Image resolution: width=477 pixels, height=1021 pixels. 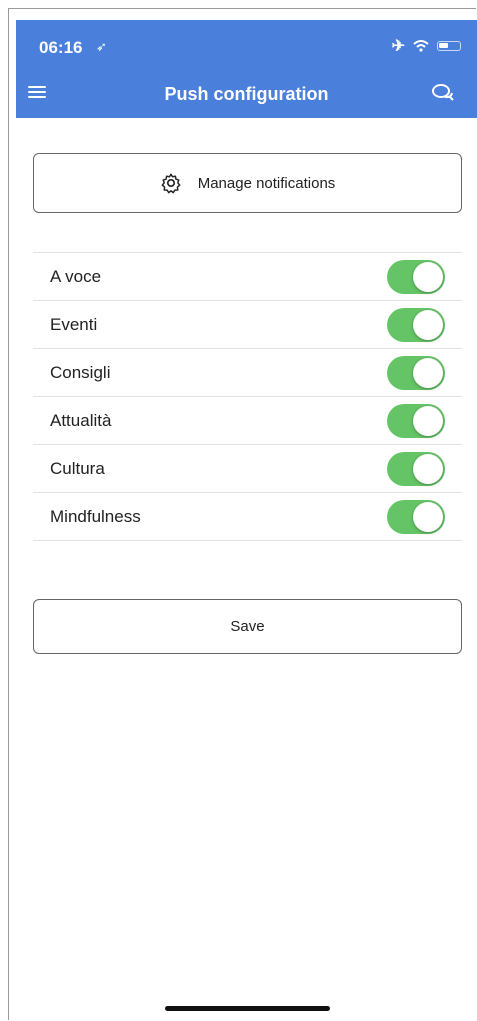 What do you see at coordinates (246, 94) in the screenshot?
I see `page-title: Push configuration` at bounding box center [246, 94].